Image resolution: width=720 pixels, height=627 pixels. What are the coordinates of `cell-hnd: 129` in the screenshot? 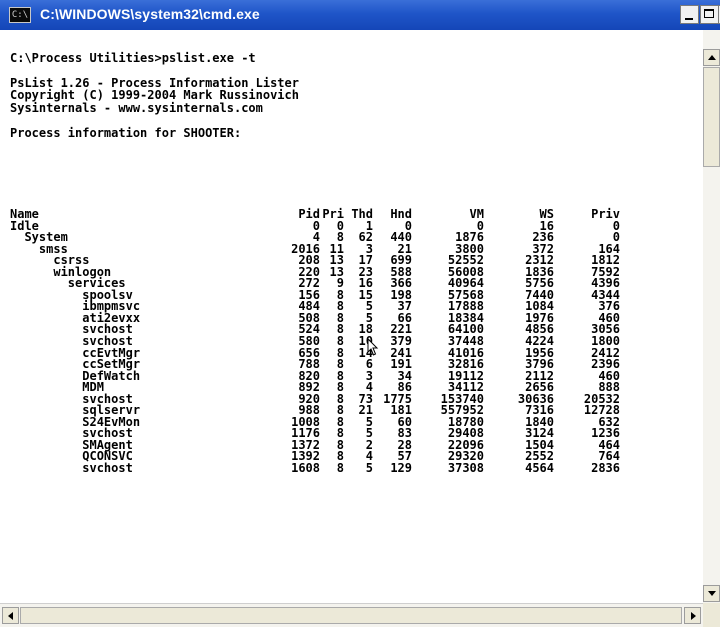 It's located at (401, 468).